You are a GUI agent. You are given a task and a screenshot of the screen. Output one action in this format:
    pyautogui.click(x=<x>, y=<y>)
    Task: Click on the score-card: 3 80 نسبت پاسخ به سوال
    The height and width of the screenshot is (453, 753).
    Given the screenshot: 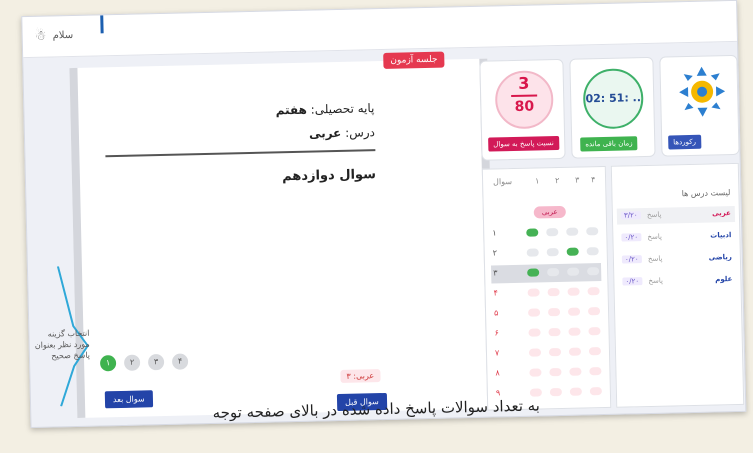 What is the action you would take?
    pyautogui.click(x=522, y=109)
    